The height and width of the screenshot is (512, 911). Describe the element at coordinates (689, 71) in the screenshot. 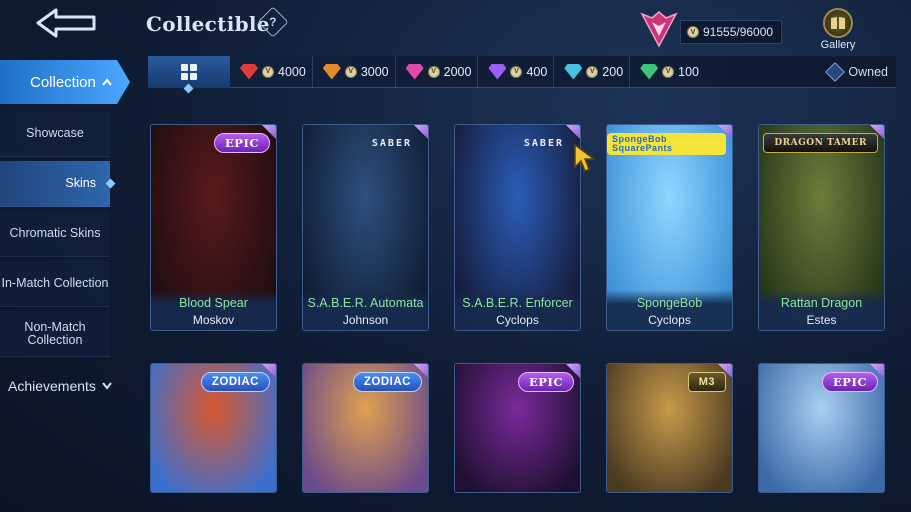

I see `filter-value: 100` at that location.